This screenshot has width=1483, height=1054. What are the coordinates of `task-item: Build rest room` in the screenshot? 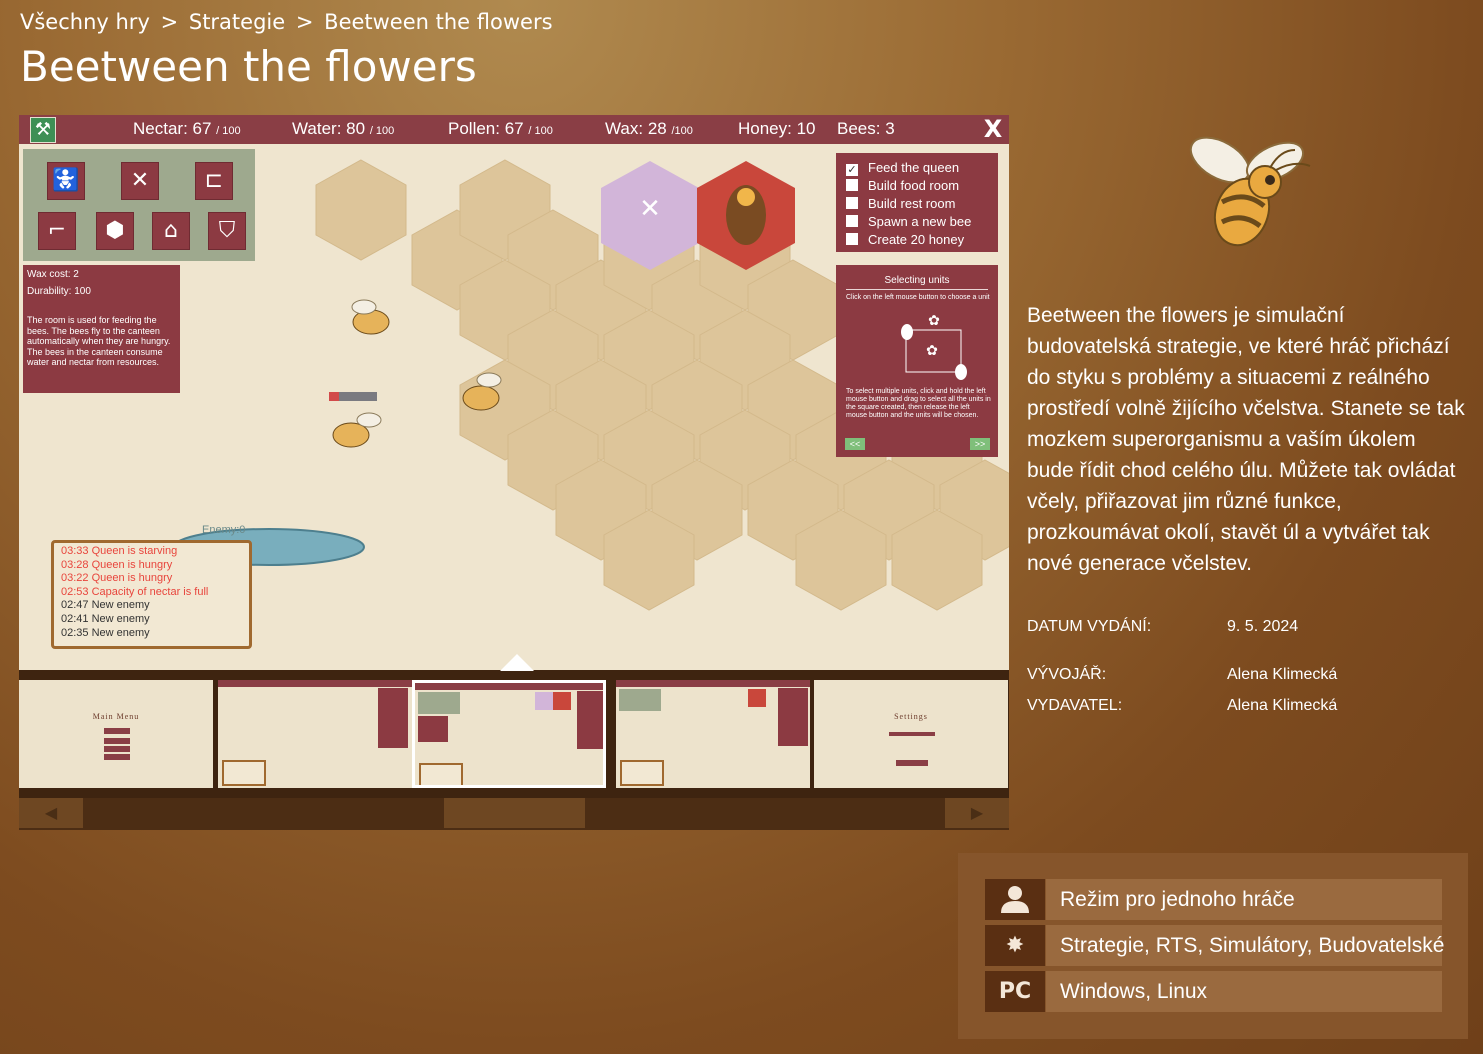 It's located at (900, 204).